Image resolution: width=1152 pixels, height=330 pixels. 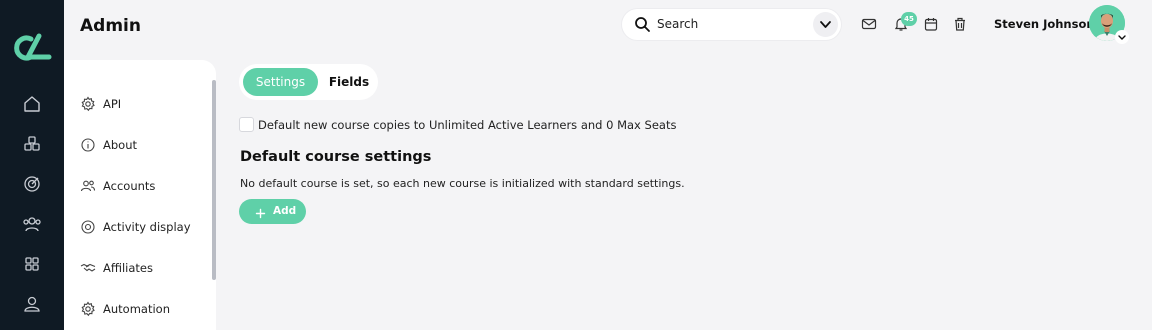 What do you see at coordinates (32, 224) in the screenshot?
I see `users-icon` at bounding box center [32, 224].